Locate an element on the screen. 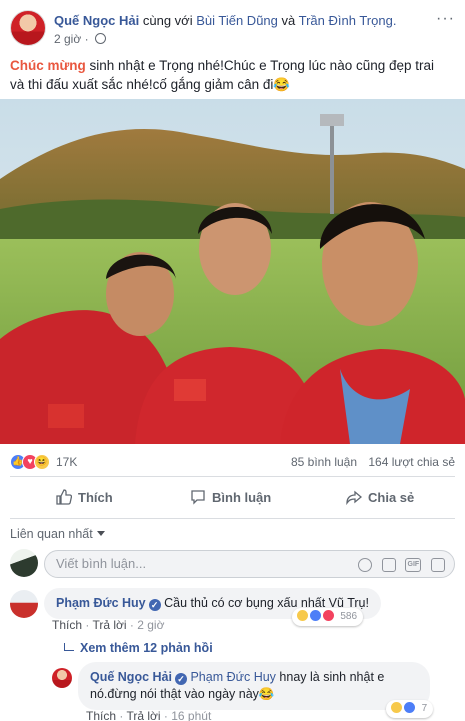 This screenshot has height=721, width=465. reply-mention: Phạm Đức Huy is located at coordinates (232, 677).